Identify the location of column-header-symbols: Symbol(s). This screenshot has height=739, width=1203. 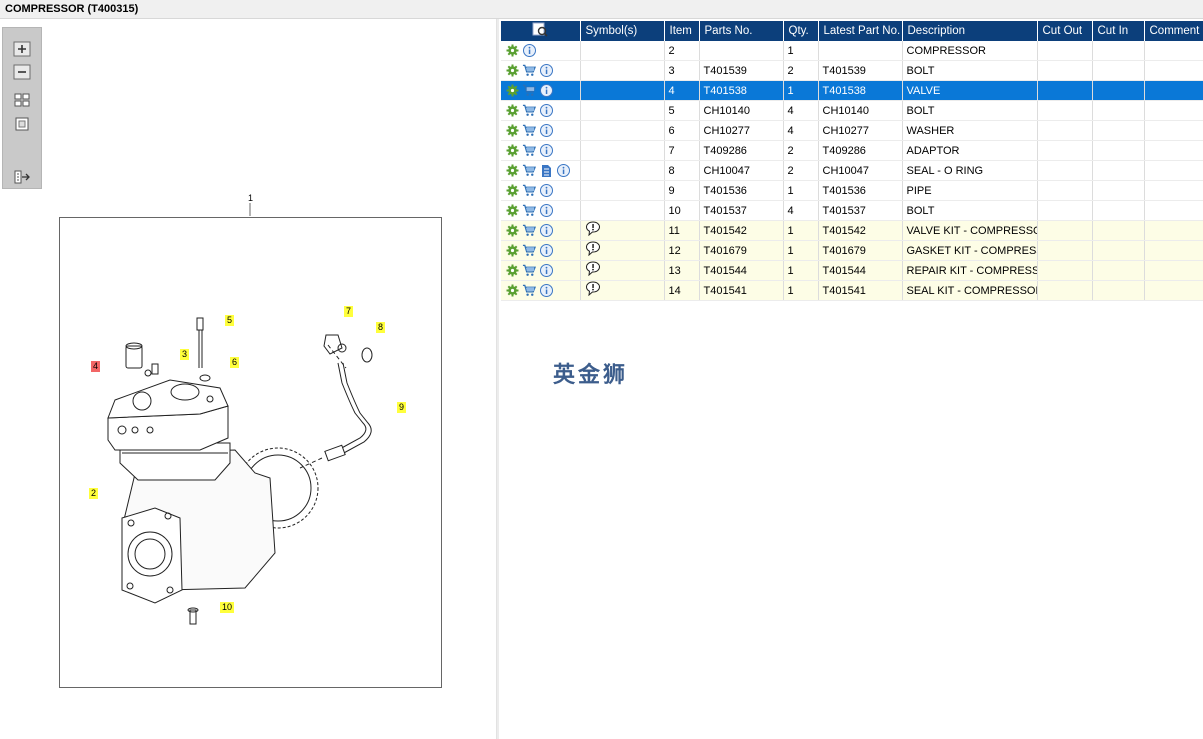
(622, 31).